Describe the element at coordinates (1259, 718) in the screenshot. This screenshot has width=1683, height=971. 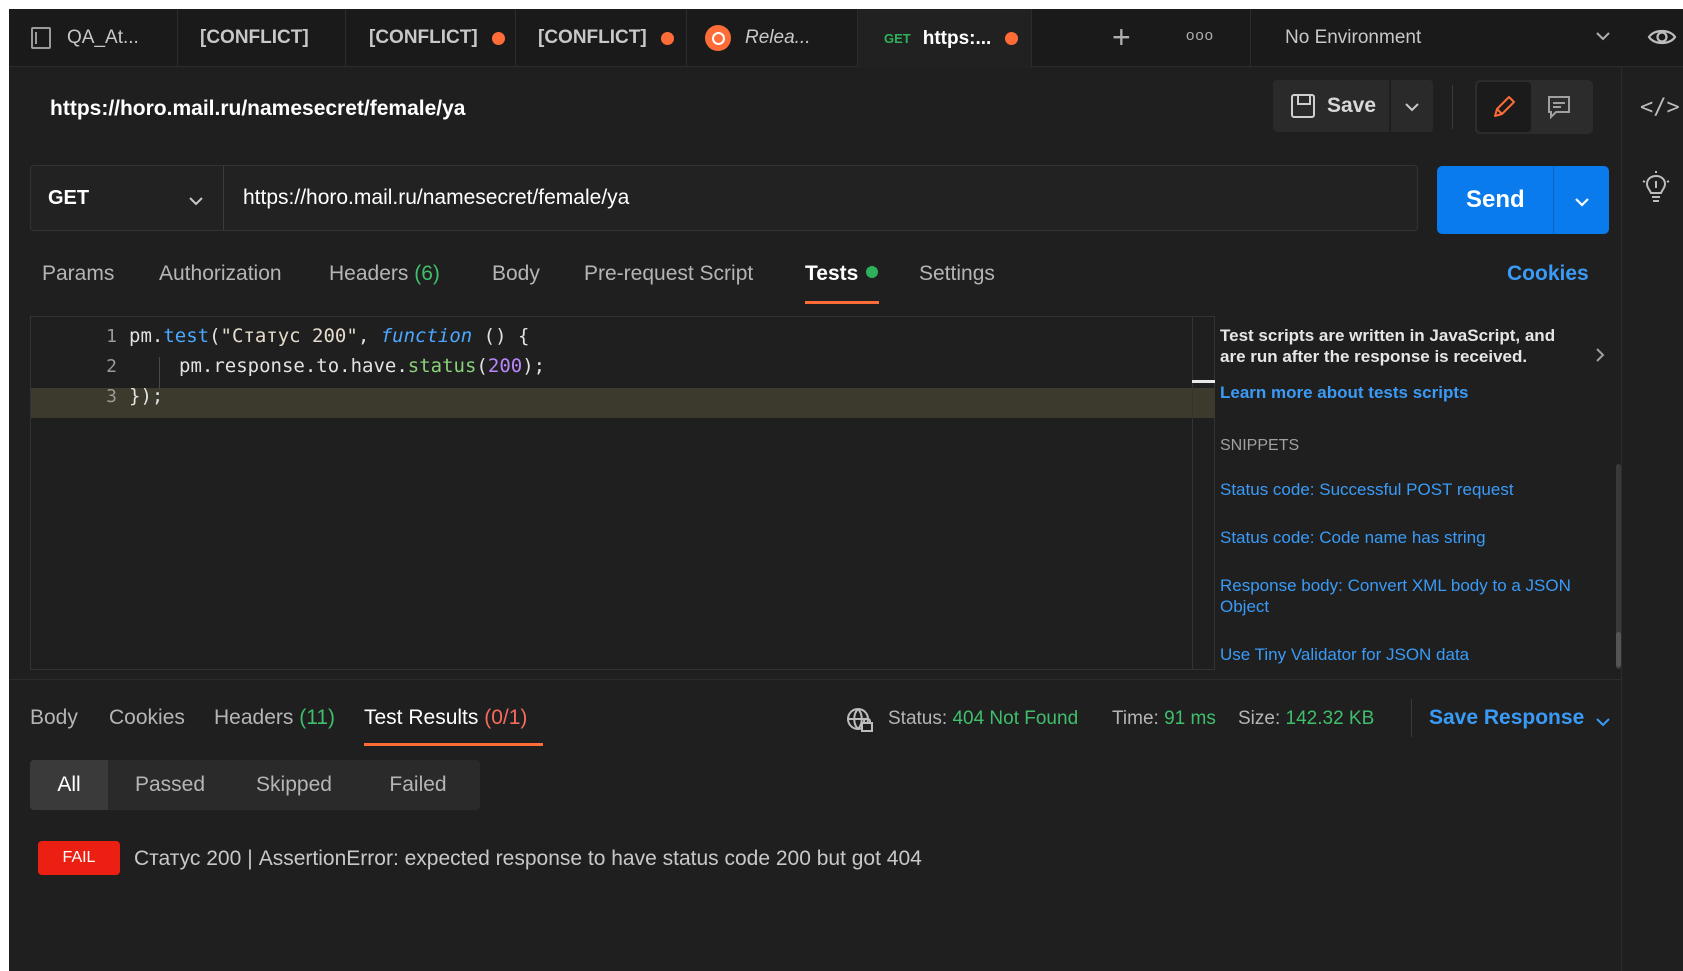
I see `size-label: Size:` at that location.